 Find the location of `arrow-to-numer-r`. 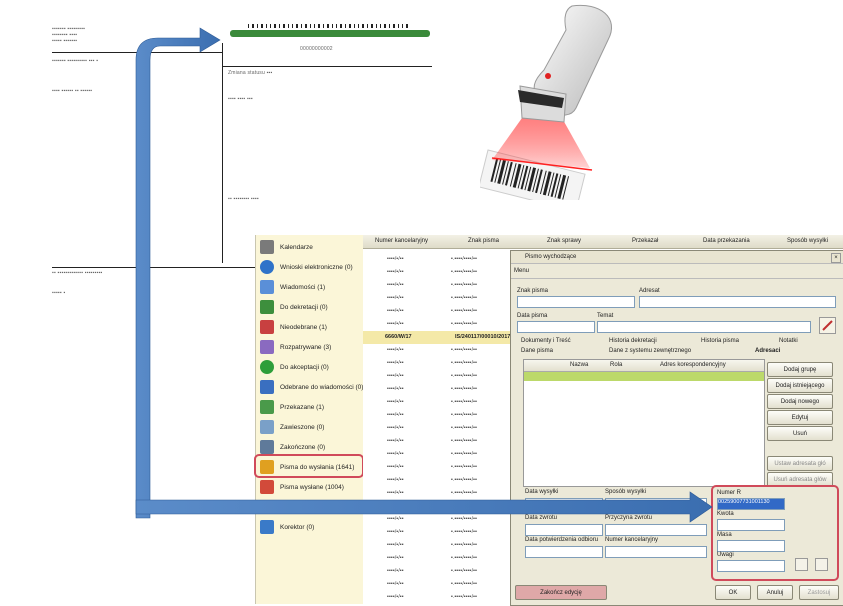

arrow-to-numer-r is located at coordinates (424, 507).